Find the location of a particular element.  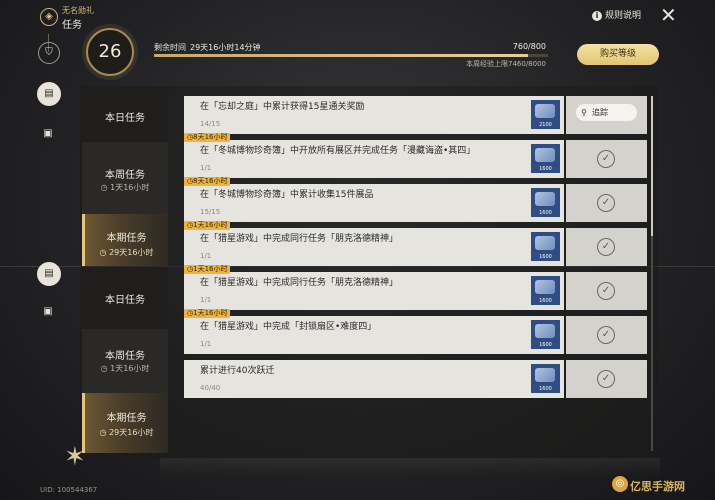

buy-level-button: 购买等级 is located at coordinates (618, 54).